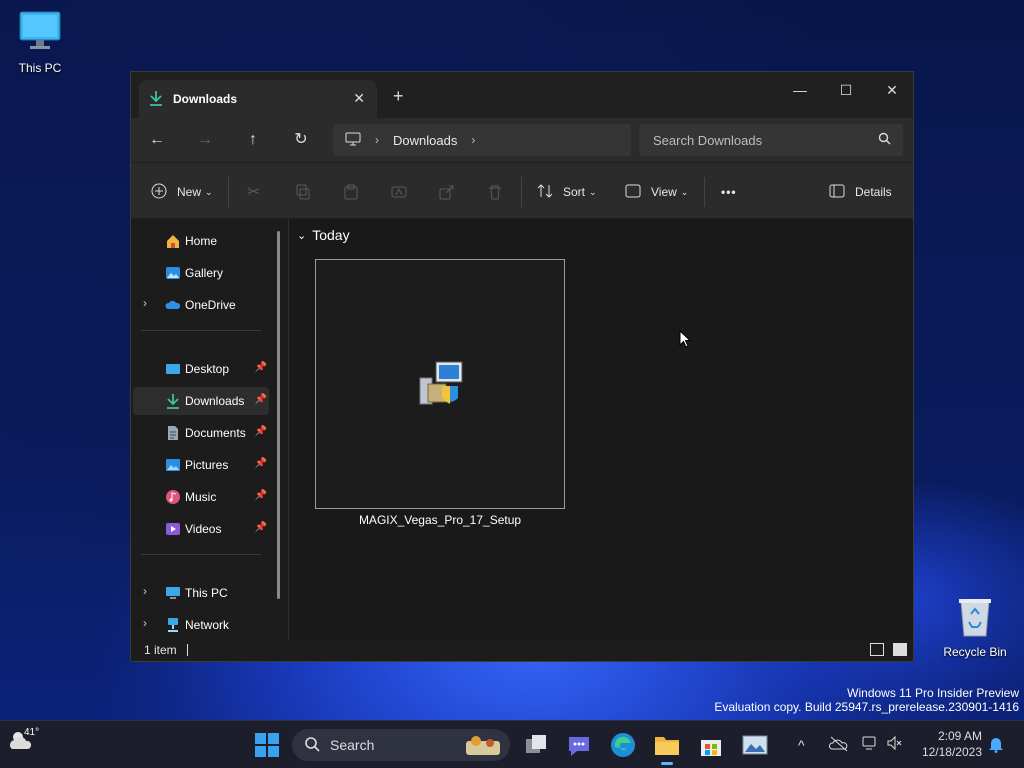 The width and height of the screenshot is (1024, 768). What do you see at coordinates (579, 745) in the screenshot?
I see `teams-chat-icon` at bounding box center [579, 745].